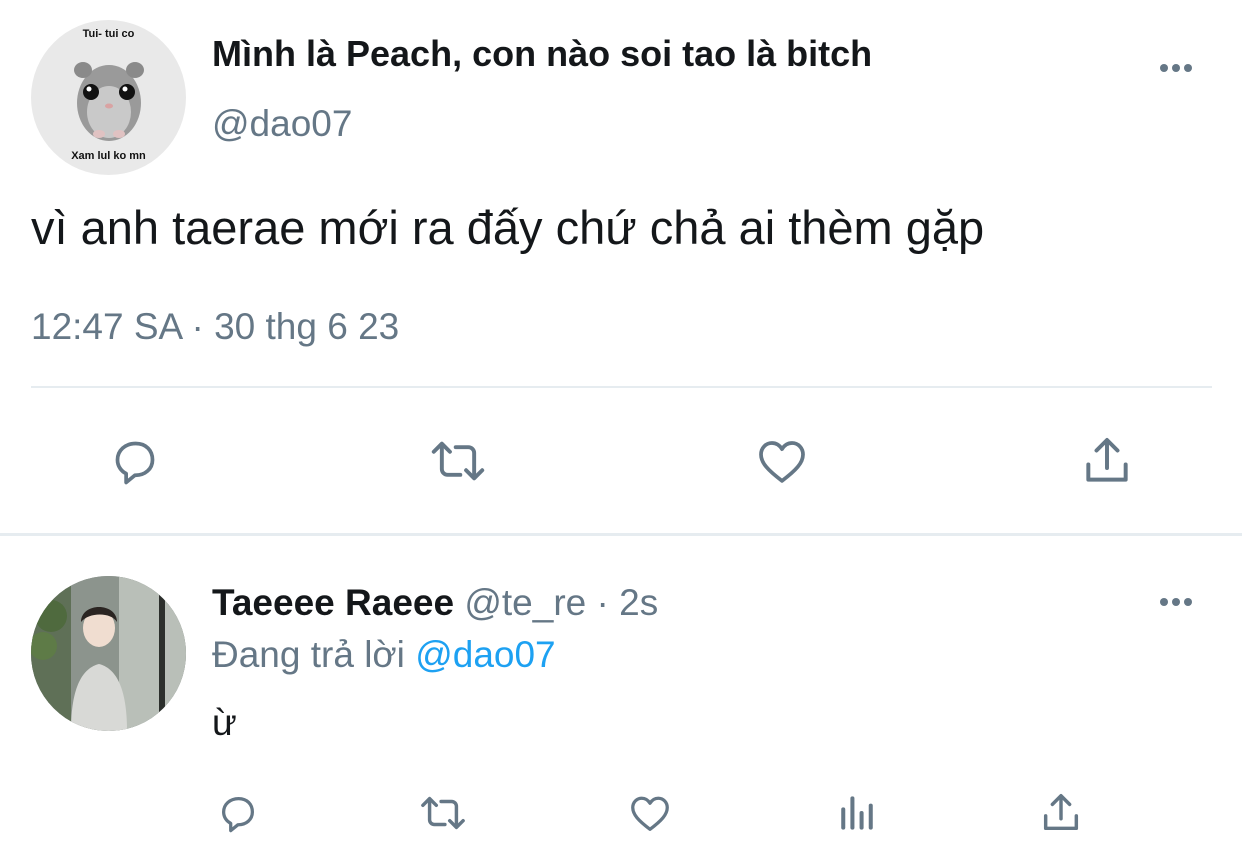 Image resolution: width=1242 pixels, height=855 pixels. I want to click on avatar: Tui- tui co Xam lul ko mn, so click(108, 97).